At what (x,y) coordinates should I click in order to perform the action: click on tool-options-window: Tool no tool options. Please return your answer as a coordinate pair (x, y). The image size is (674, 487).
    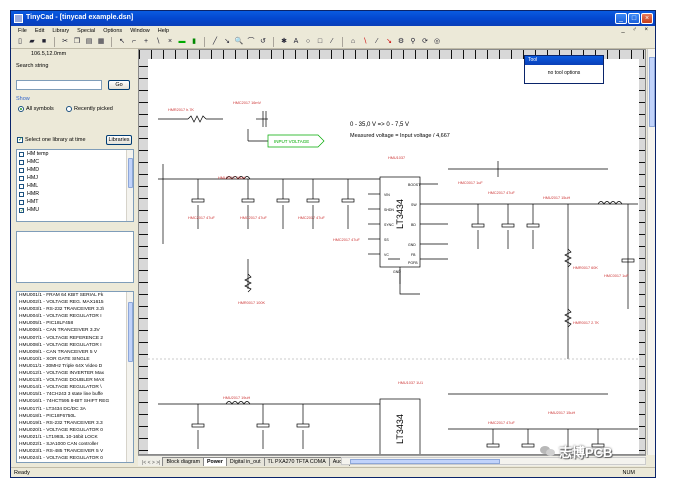
    Looking at the image, I should click on (564, 69).